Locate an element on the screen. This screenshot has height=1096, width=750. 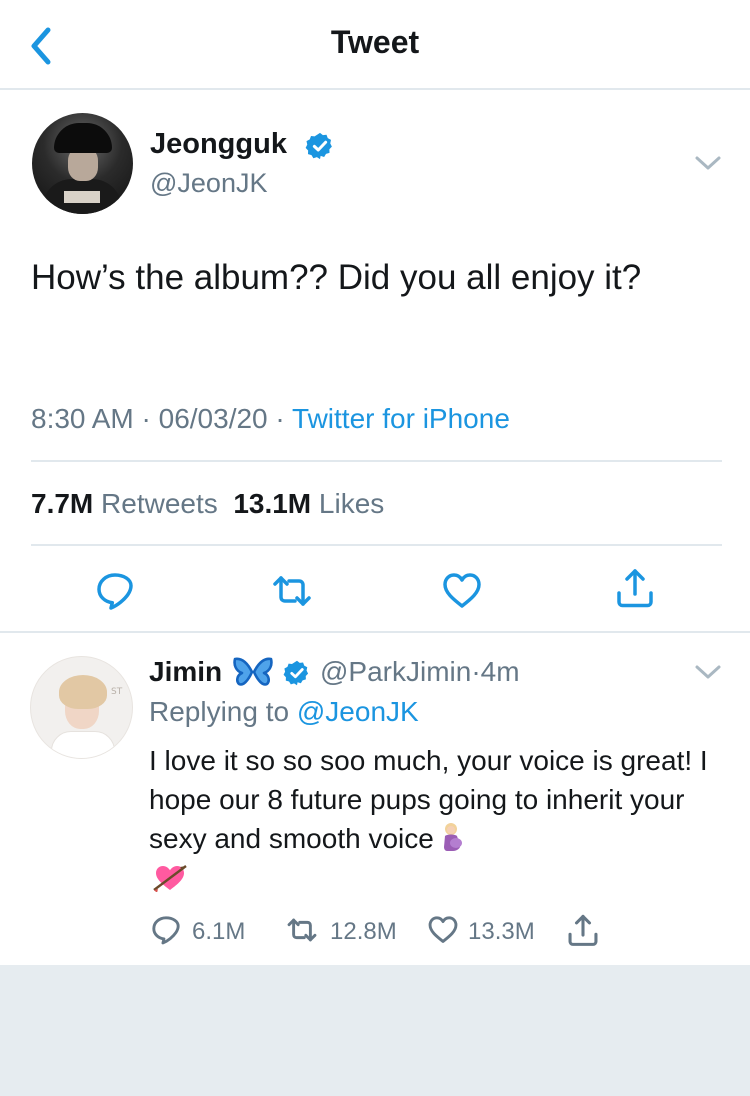
reply-count: 6.1M is located at coordinates (219, 931).